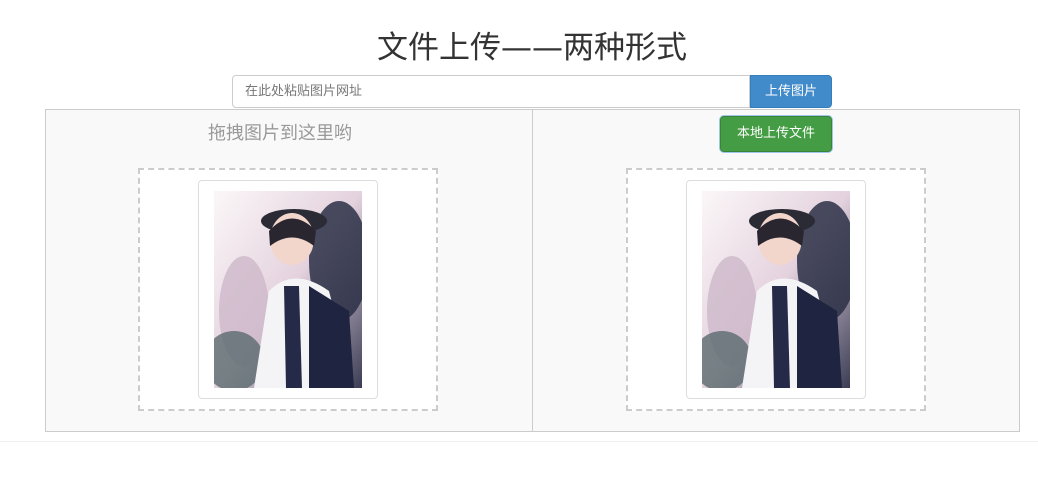 The image size is (1038, 485). I want to click on image-url-input, so click(491, 91).